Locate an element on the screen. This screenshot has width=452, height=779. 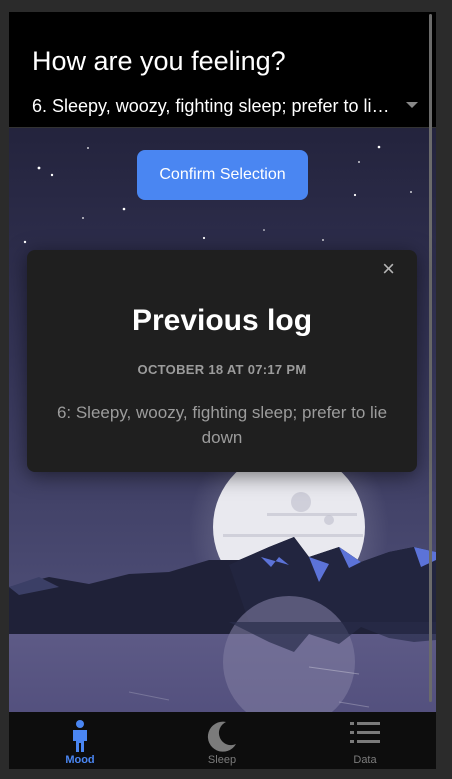
header-divider is located at coordinates (222, 127).